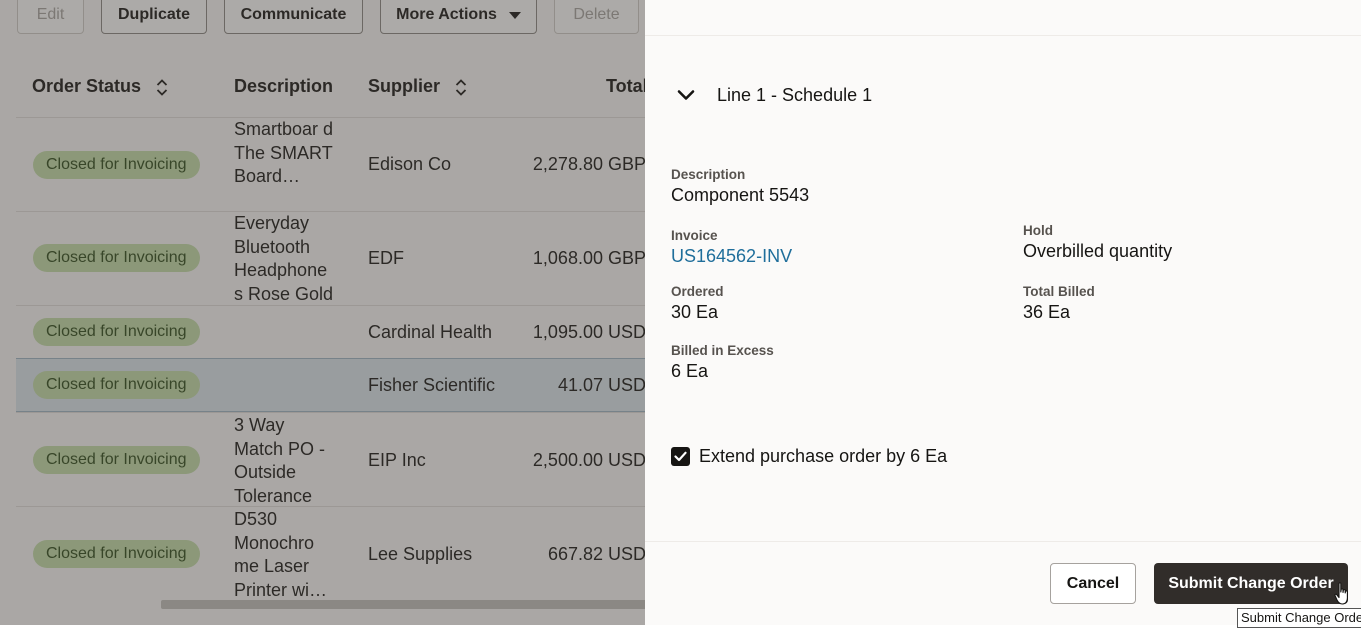 This screenshot has width=1361, height=628. What do you see at coordinates (795, 95) in the screenshot?
I see `section-title: Line 1 - Schedule 1` at bounding box center [795, 95].